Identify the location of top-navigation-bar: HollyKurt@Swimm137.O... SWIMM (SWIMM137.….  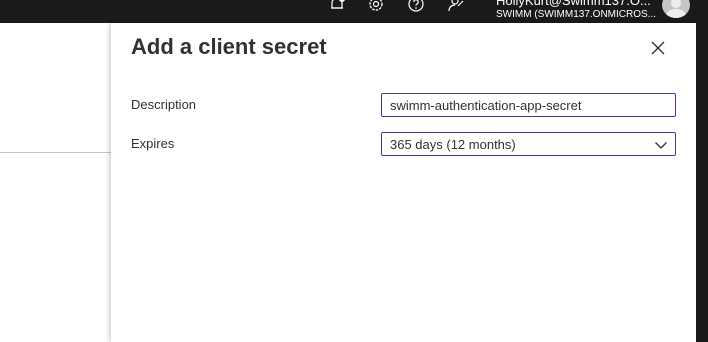
(354, 11).